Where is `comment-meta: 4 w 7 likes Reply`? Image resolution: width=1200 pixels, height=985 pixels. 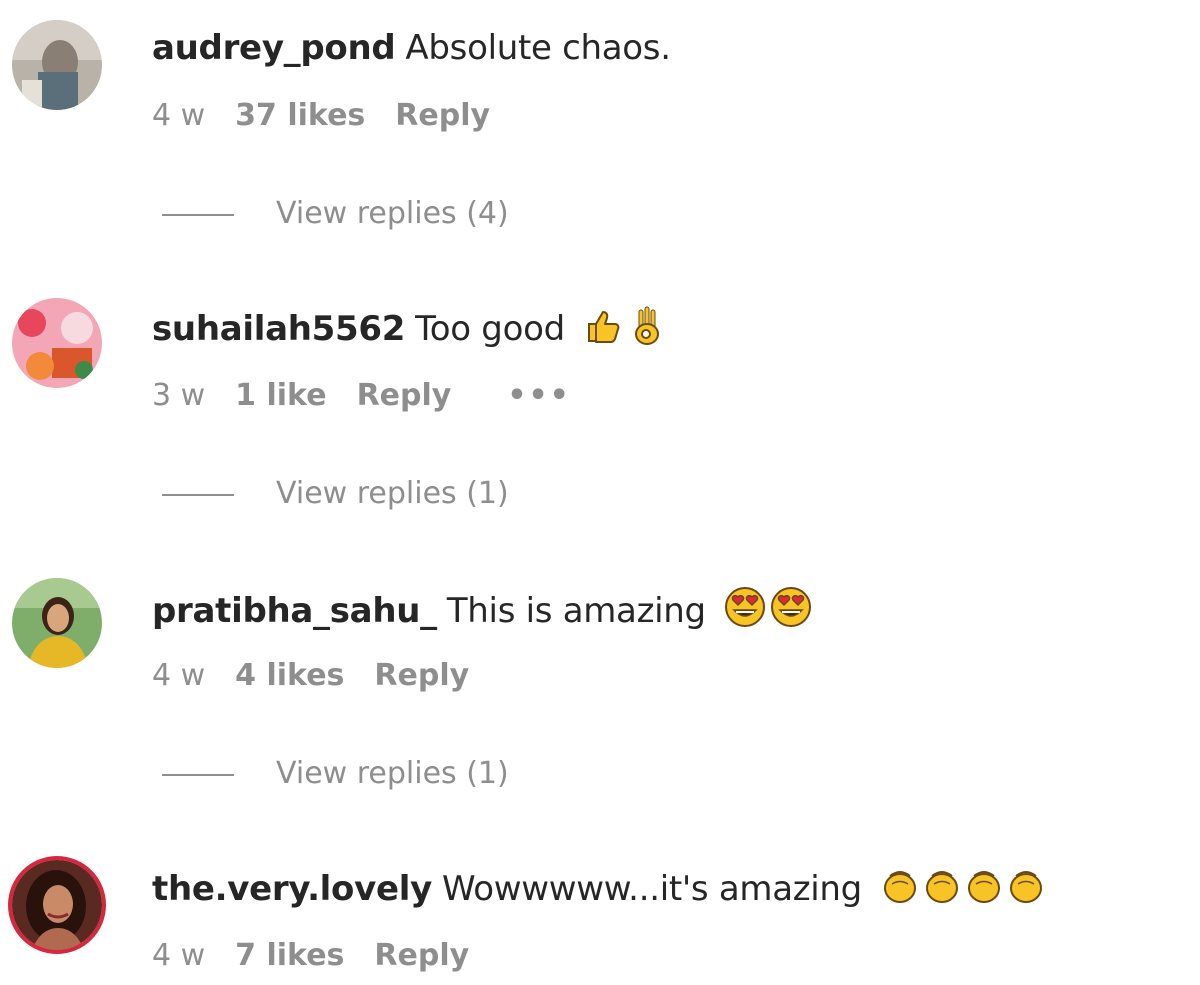
comment-meta: 4 w 7 likes Reply is located at coordinates (325, 956).